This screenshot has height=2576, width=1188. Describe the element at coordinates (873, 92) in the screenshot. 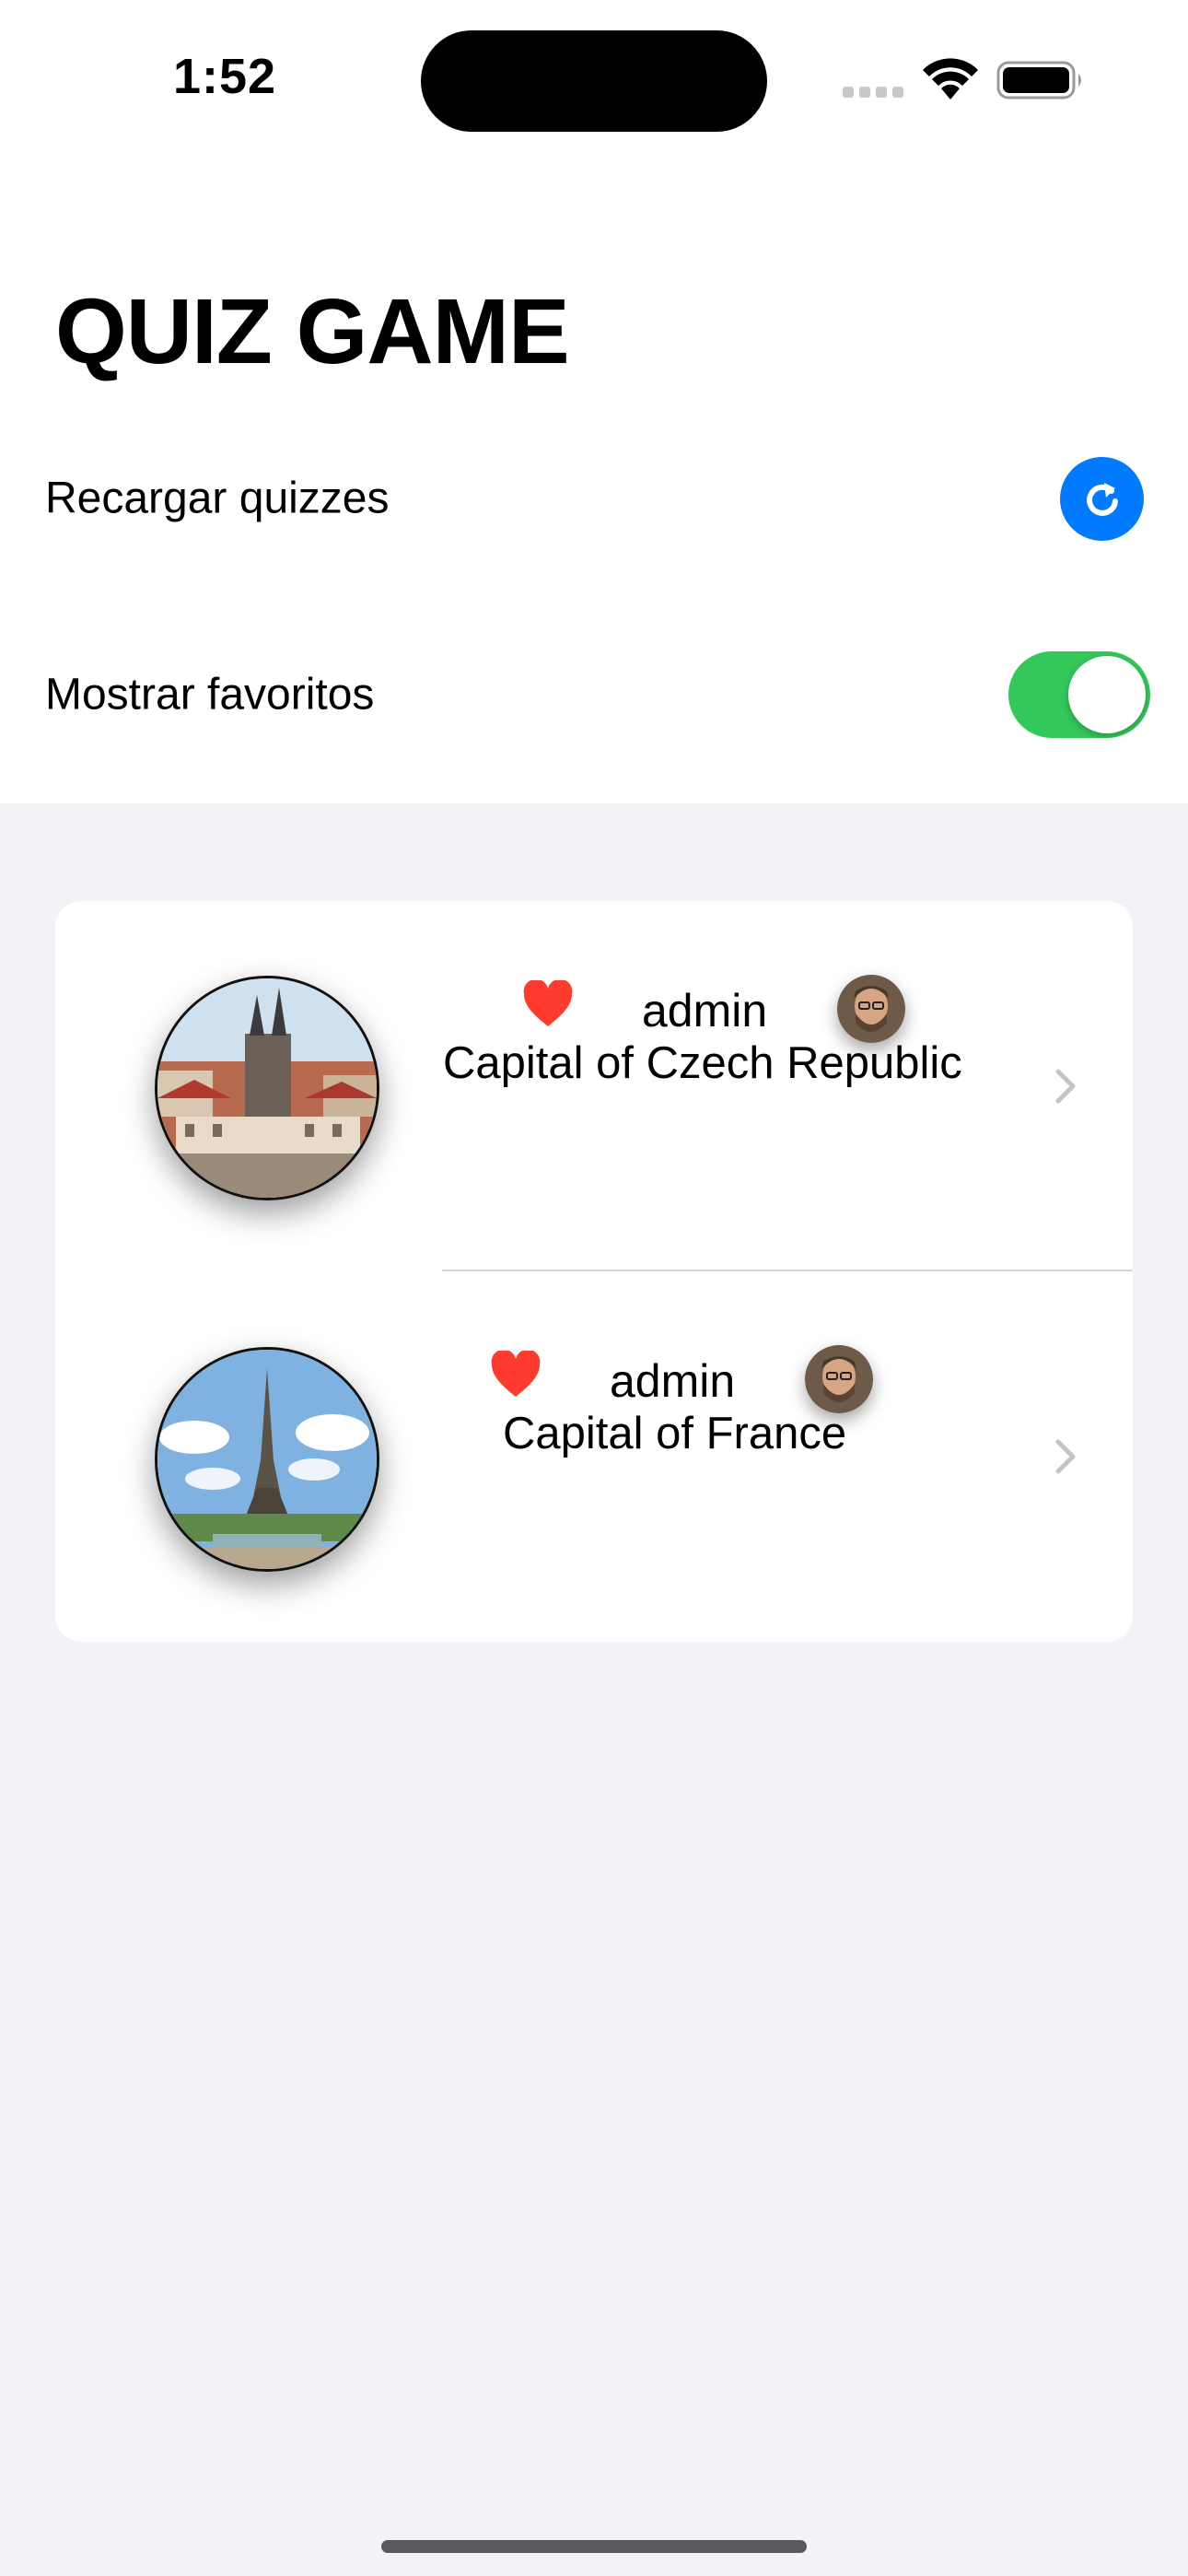

I see `cellular-signal-icon` at that location.